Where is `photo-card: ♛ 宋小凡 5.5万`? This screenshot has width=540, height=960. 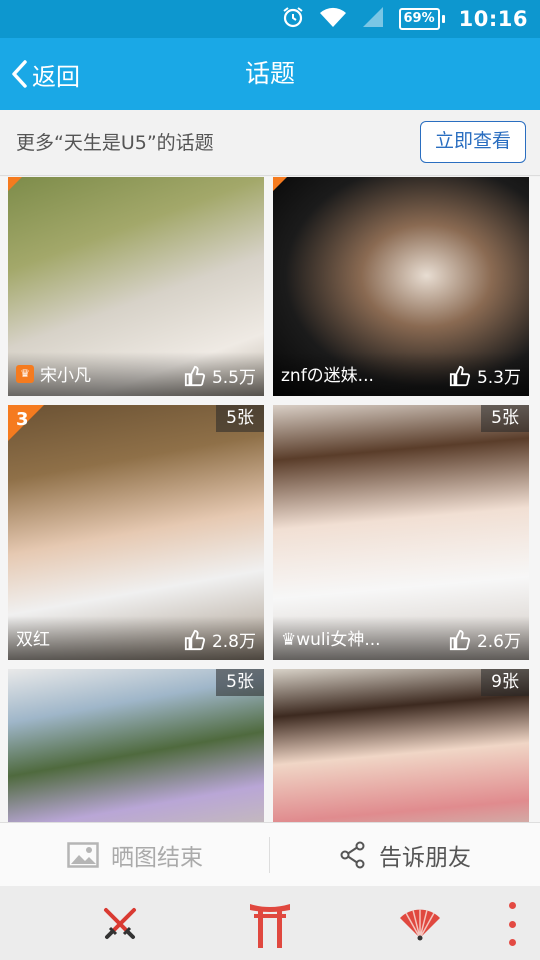 photo-card: ♛ 宋小凡 5.5万 is located at coordinates (136, 286).